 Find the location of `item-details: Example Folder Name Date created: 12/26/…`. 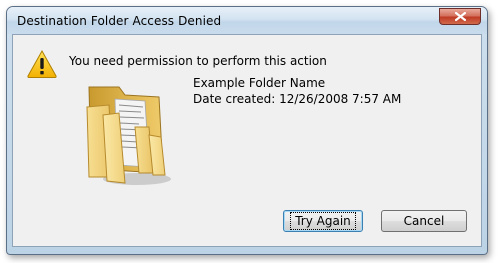

item-details: Example Folder Name Date created: 12/26/… is located at coordinates (297, 91).